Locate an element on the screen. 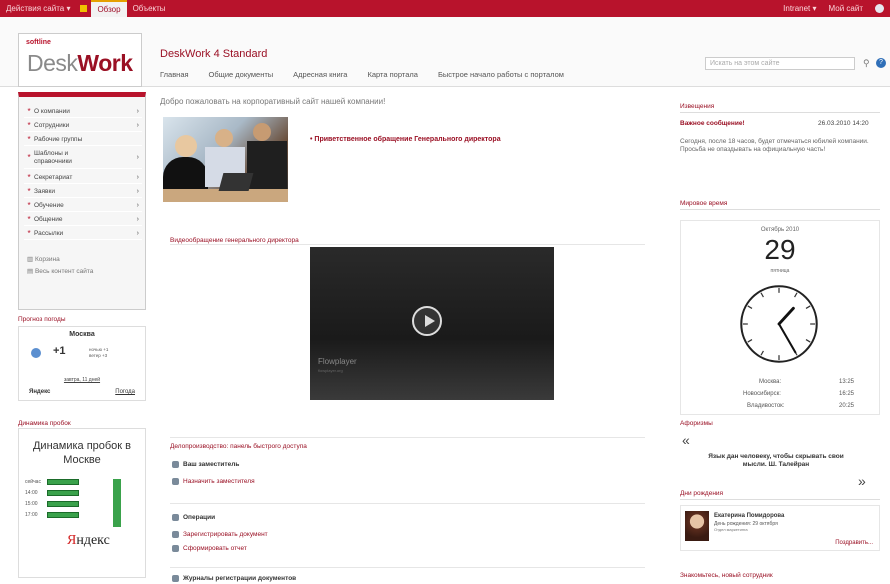 The width and height of the screenshot is (890, 584). tz-time-novosibirsk: 16:25 is located at coordinates (847, 394).